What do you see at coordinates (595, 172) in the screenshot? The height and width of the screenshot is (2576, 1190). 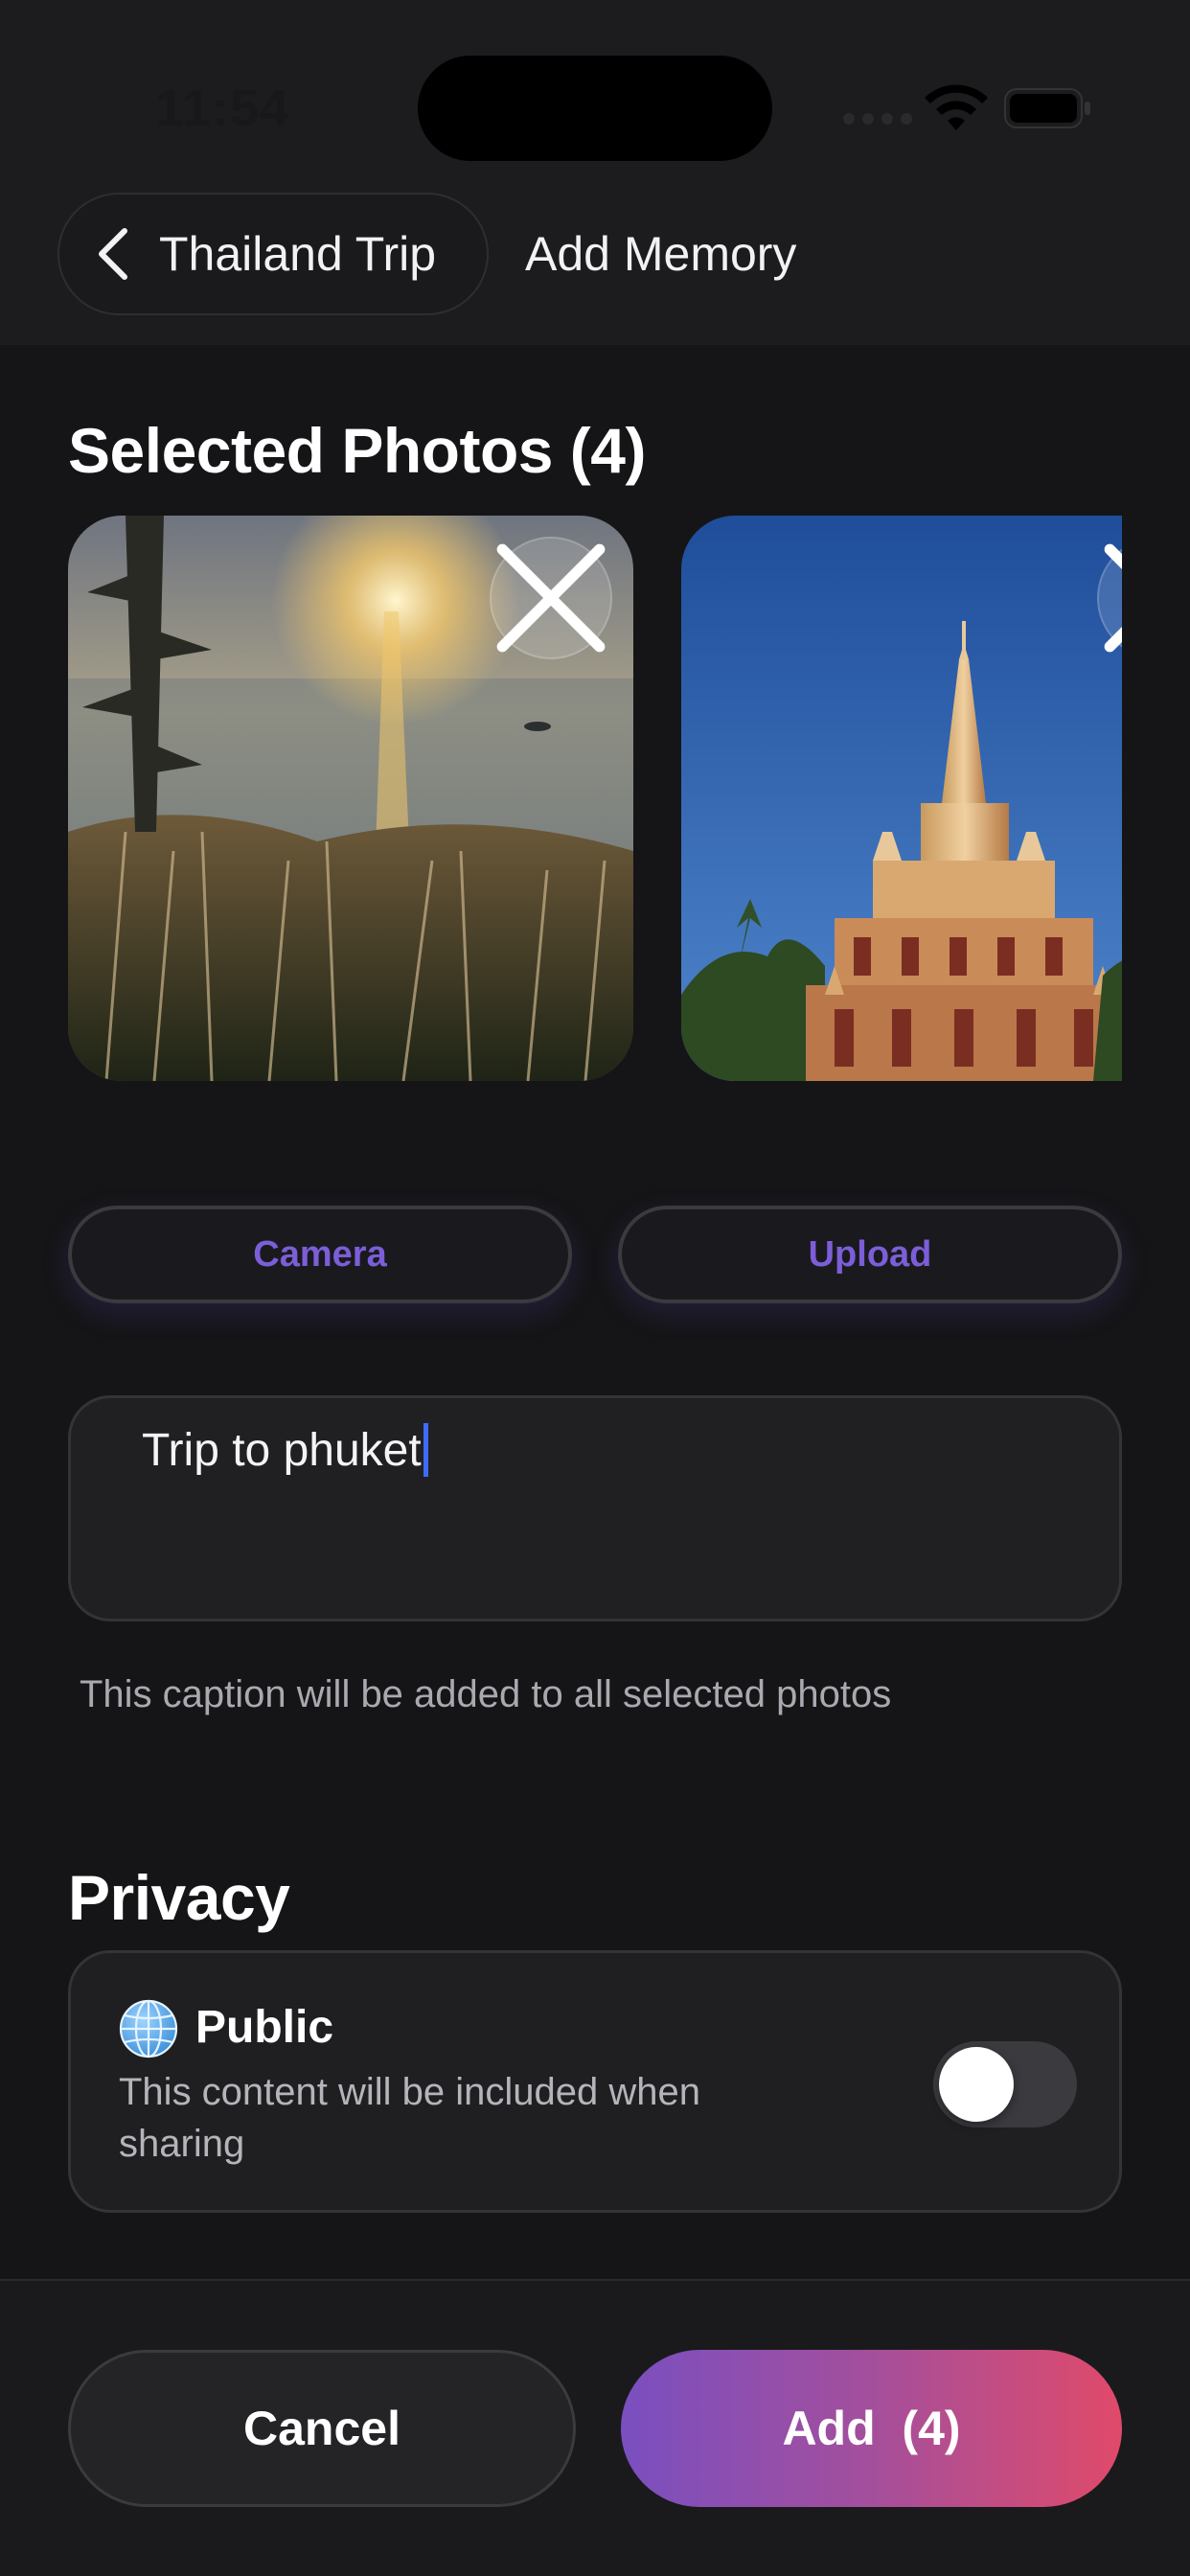 I see `top-chrome: 11:54 Thailand Trip Add Memory` at bounding box center [595, 172].